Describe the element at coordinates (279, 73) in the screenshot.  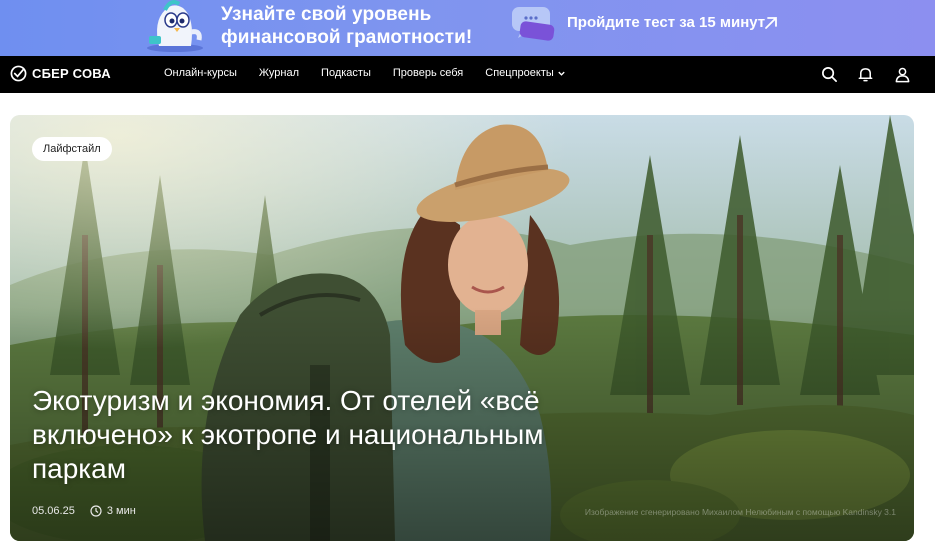
I see `nav-item-journal: Журнал` at that location.